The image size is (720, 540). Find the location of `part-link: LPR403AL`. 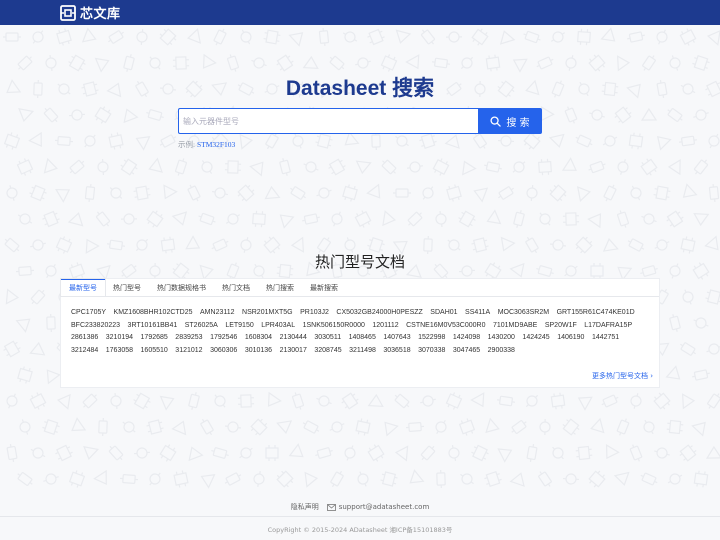

part-link: LPR403AL is located at coordinates (278, 326).